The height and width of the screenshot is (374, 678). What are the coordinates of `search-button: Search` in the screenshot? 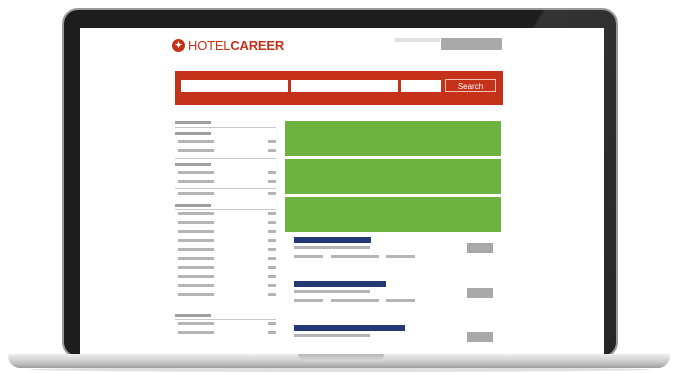 It's located at (470, 85).